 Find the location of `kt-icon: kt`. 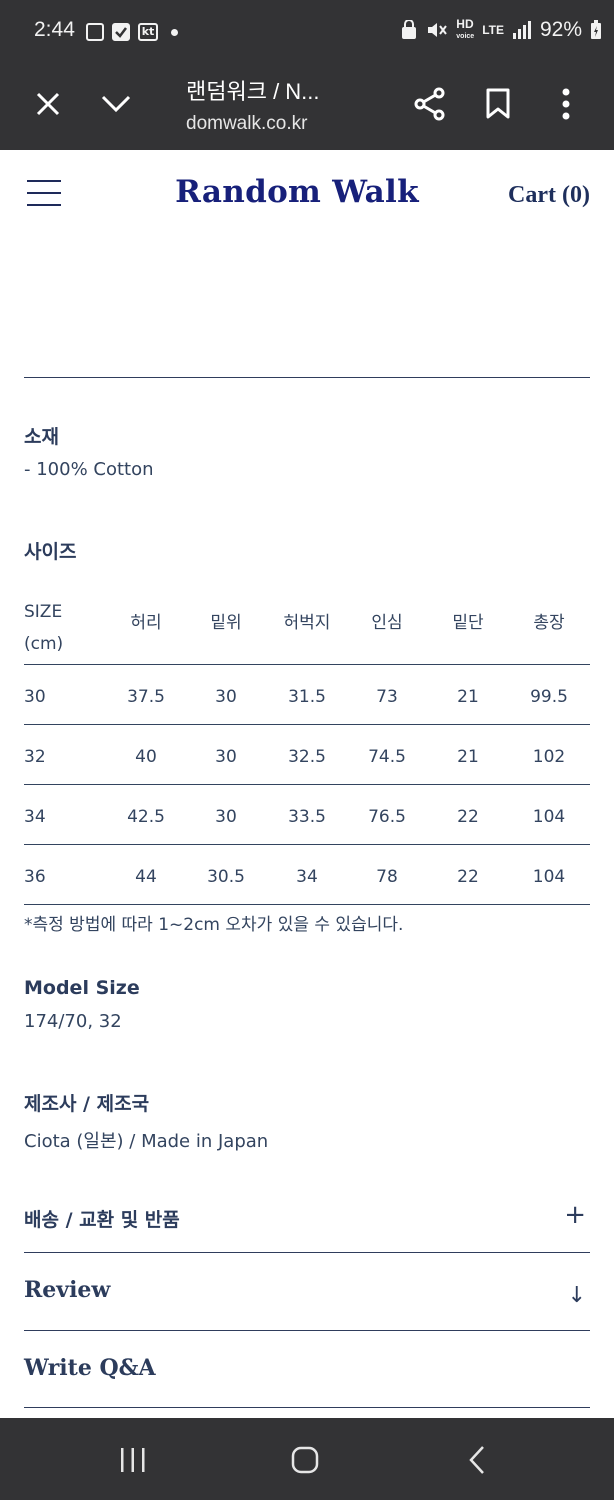

kt-icon: kt is located at coordinates (148, 32).